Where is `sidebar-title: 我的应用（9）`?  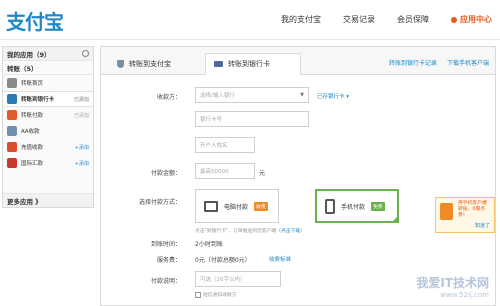
sidebar-title: 我的应用（9） is located at coordinates (29, 54).